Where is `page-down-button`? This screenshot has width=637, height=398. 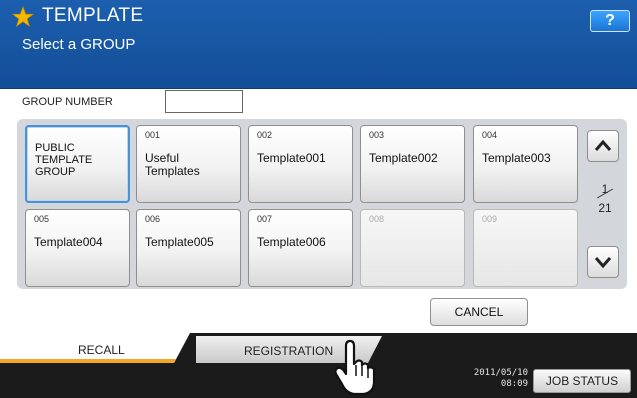
page-down-button is located at coordinates (603, 262).